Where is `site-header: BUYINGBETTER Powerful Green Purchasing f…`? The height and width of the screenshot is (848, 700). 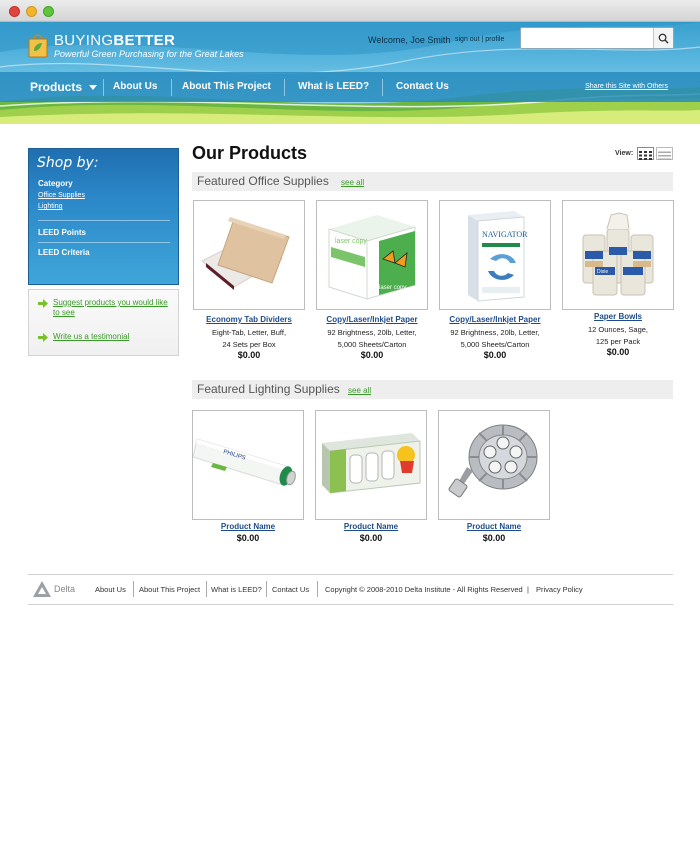
site-header: BUYINGBETTER Powerful Green Purchasing f… is located at coordinates (350, 73).